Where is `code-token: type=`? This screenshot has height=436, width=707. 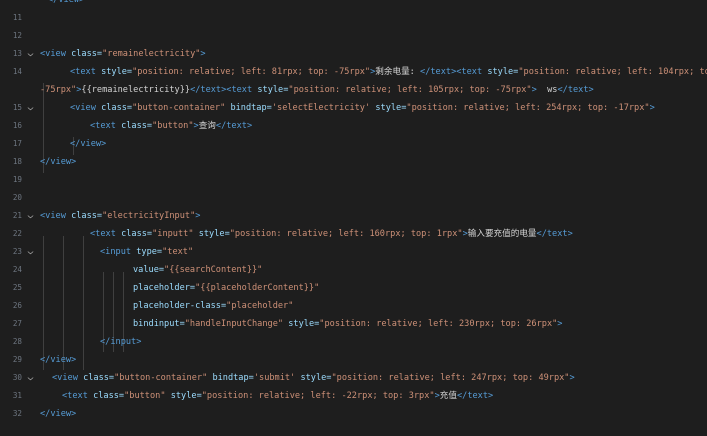
code-token: type= is located at coordinates (149, 252).